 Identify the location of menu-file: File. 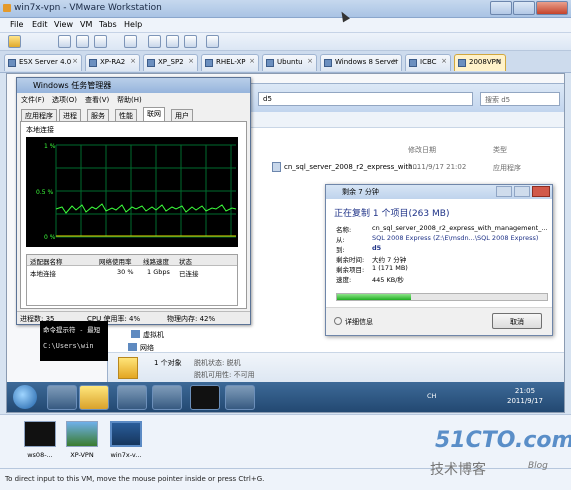
(16, 24).